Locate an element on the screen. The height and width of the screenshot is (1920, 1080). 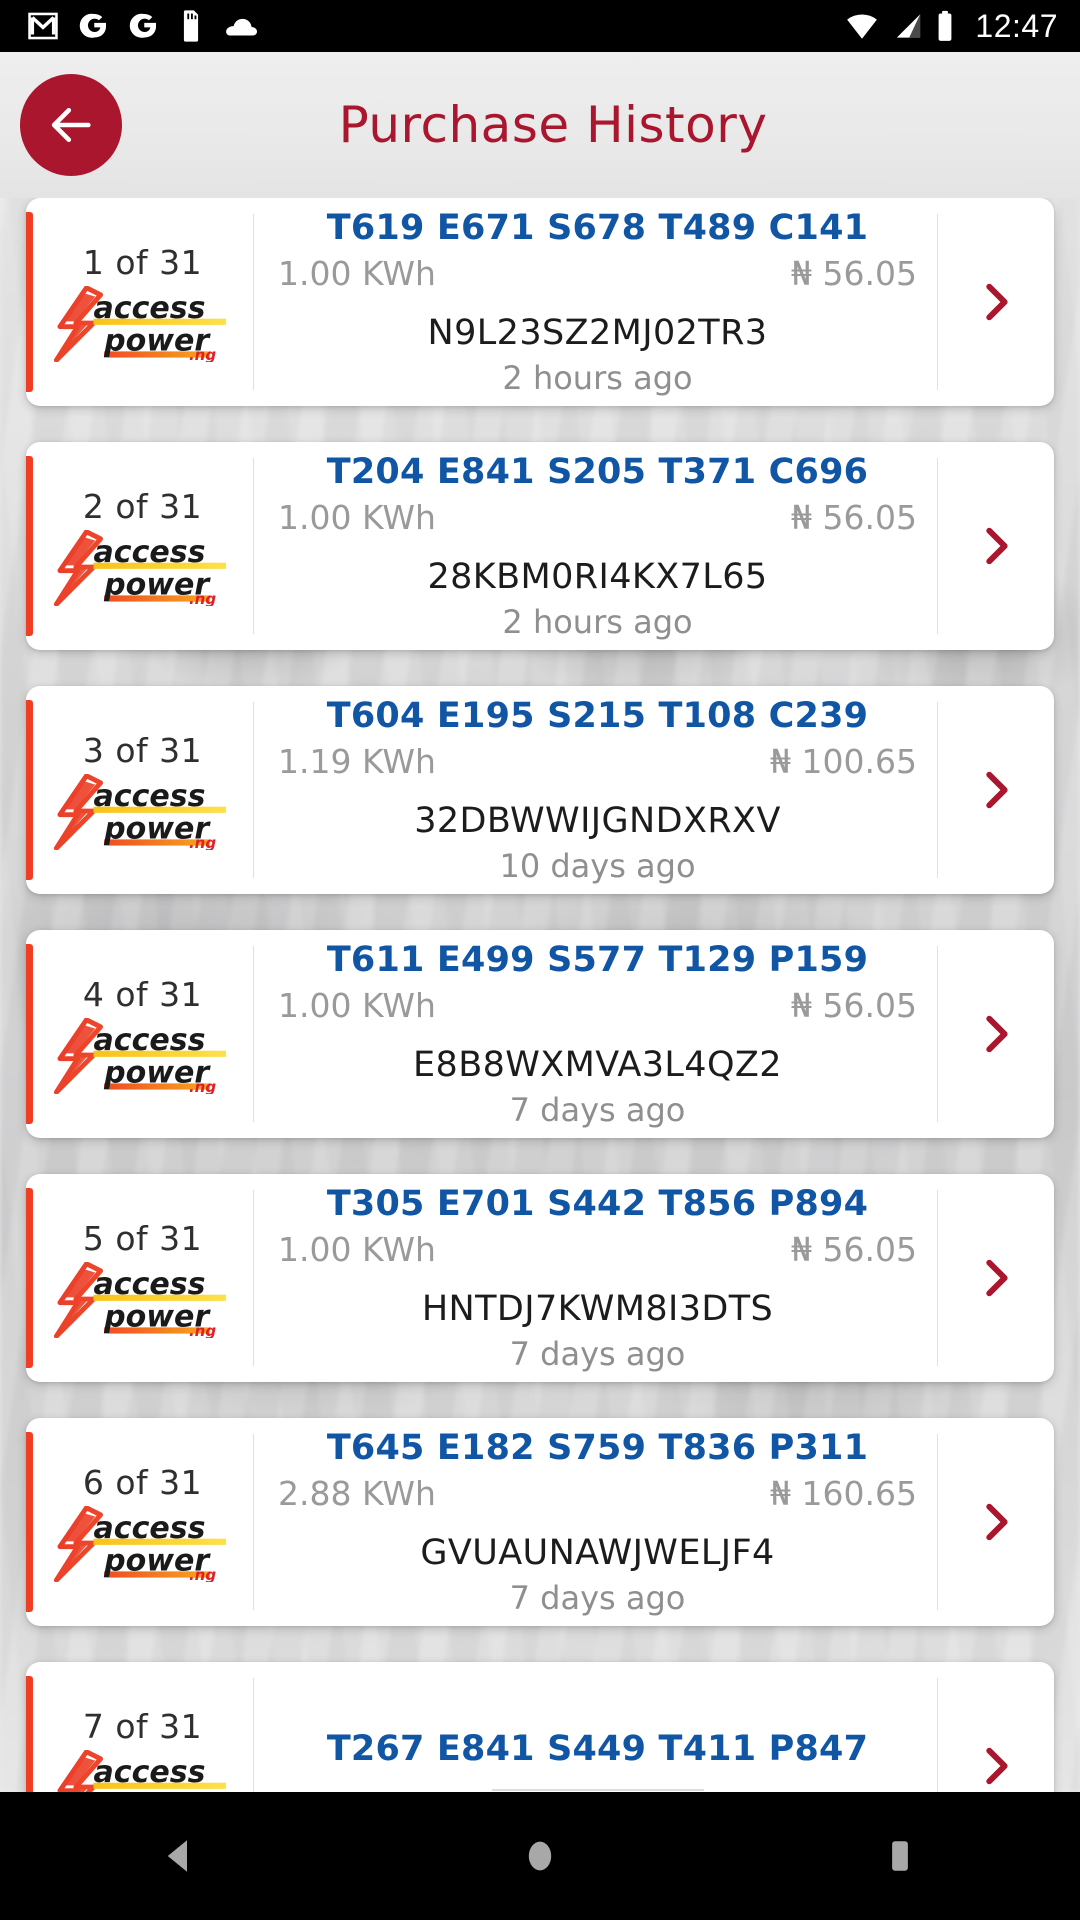
card-index-label: 4 of 31 is located at coordinates (142, 994).